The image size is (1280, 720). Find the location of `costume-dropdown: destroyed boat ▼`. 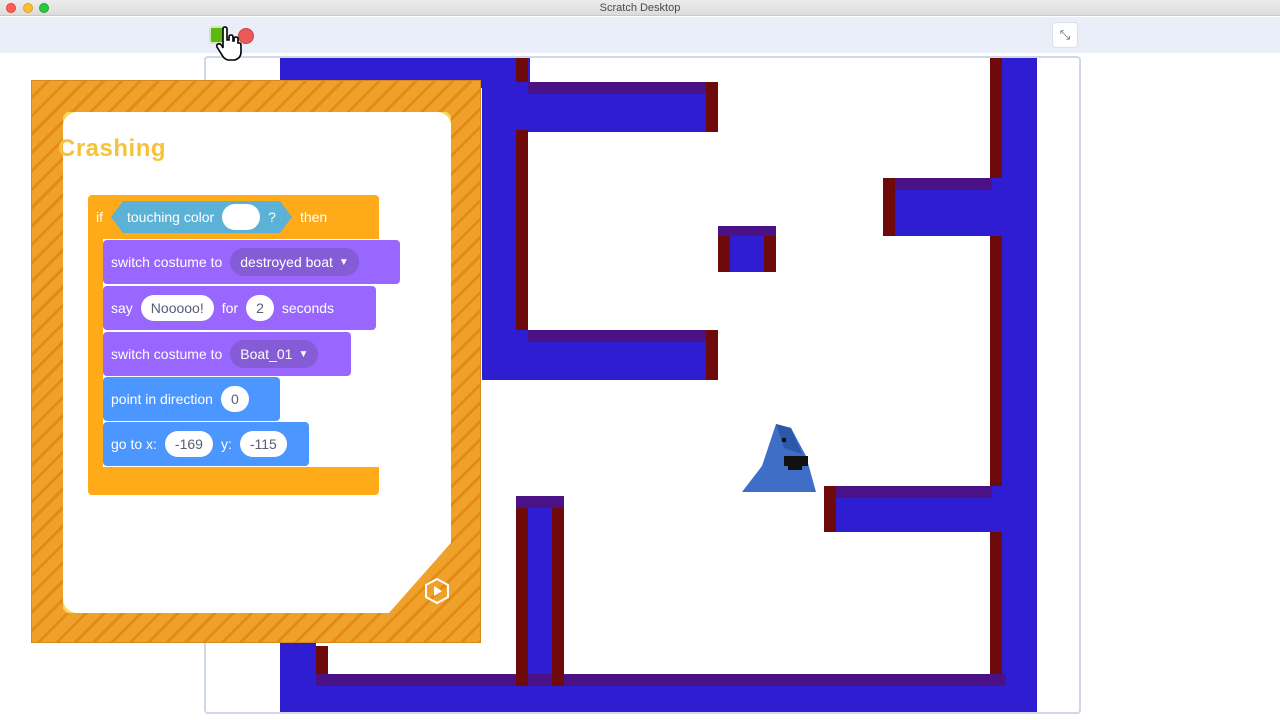

costume-dropdown: destroyed boat ▼ is located at coordinates (294, 262).